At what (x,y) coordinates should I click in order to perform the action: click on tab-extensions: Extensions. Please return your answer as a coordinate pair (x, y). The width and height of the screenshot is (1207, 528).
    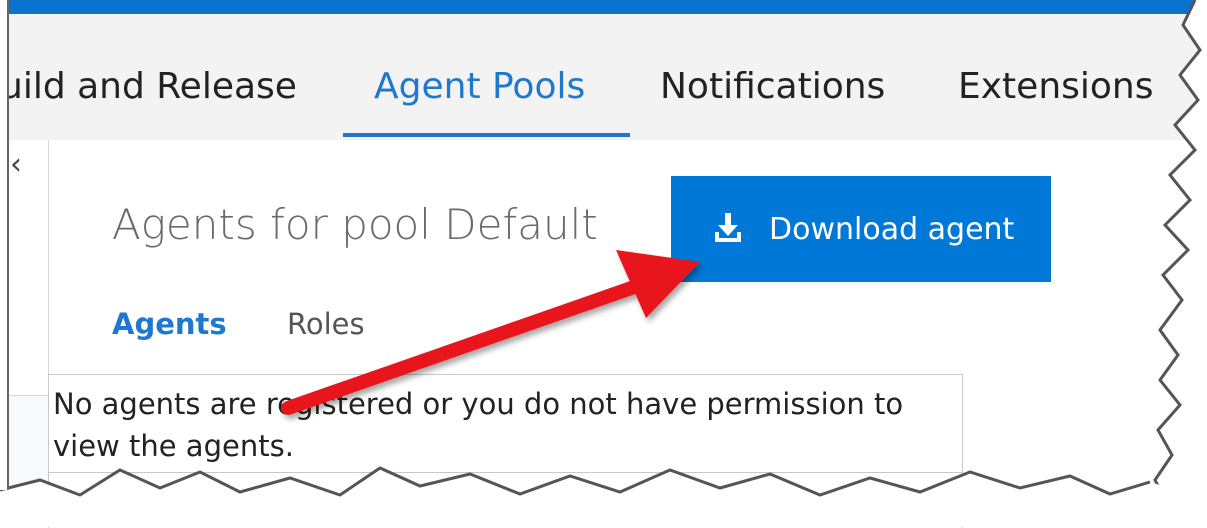
    Looking at the image, I should click on (1056, 86).